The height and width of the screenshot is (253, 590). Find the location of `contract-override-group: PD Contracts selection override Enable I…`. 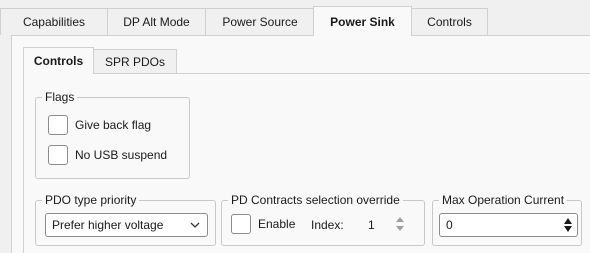

contract-override-group: PD Contracts selection override Enable I… is located at coordinates (323, 219).